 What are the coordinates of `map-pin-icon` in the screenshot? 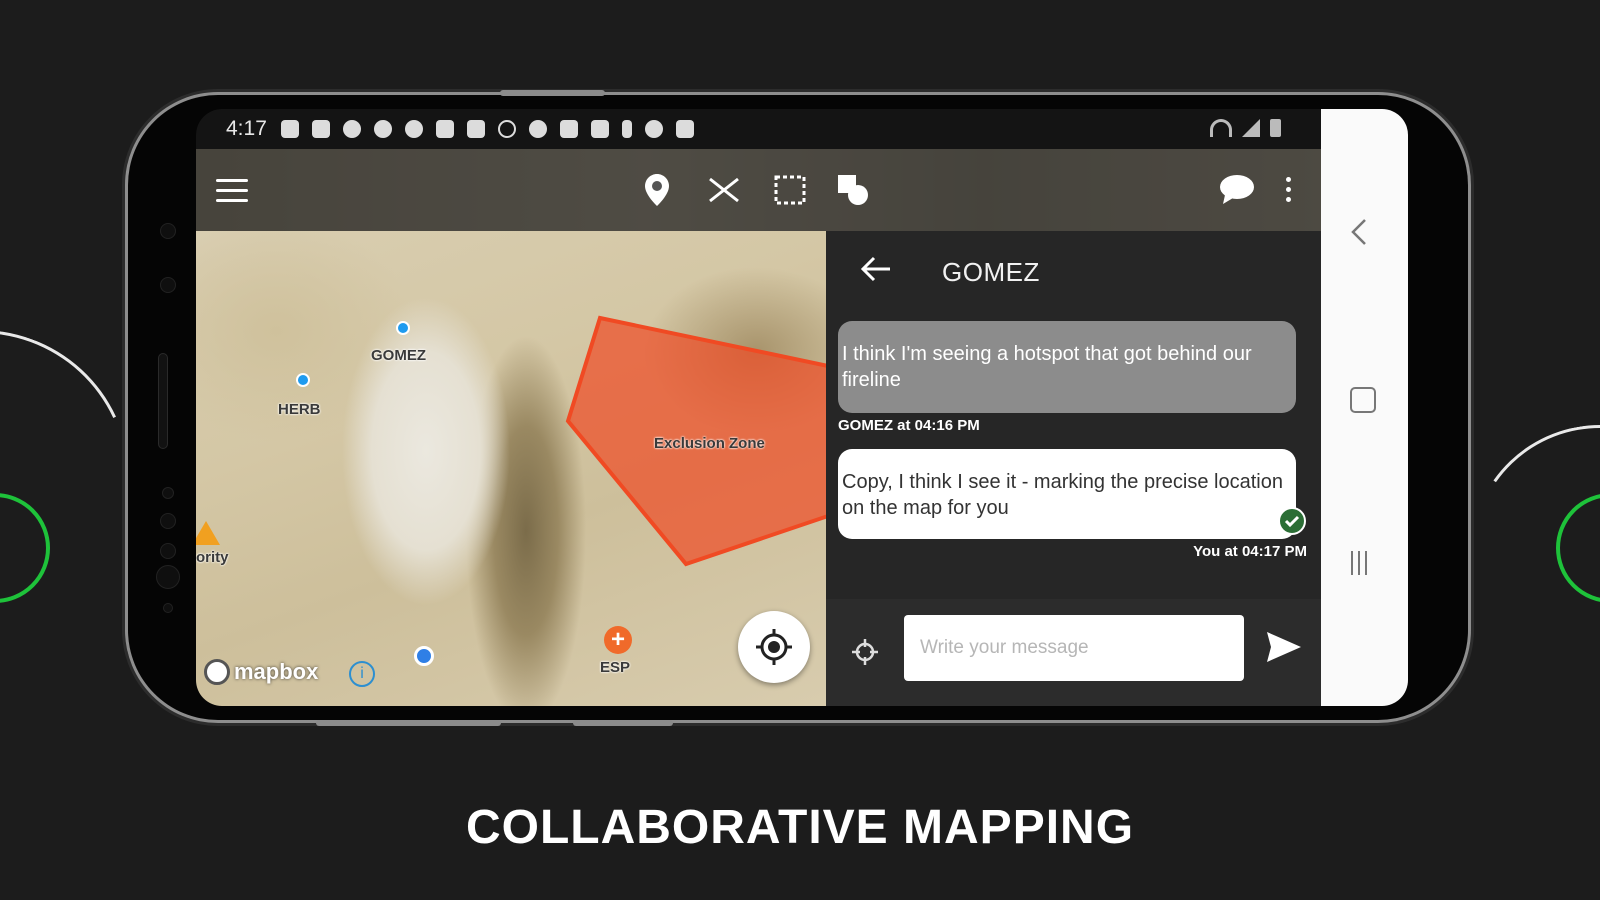 It's located at (657, 192).